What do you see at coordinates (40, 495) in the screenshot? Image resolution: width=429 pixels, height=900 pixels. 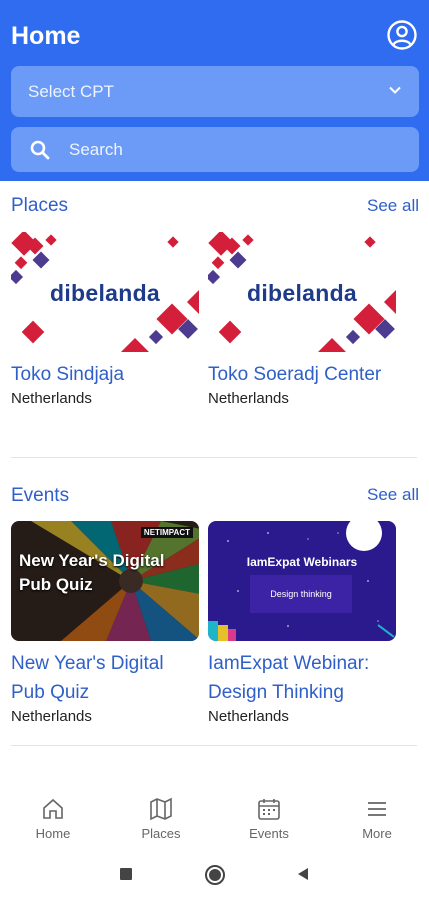 I see `events-section-title: Events` at bounding box center [40, 495].